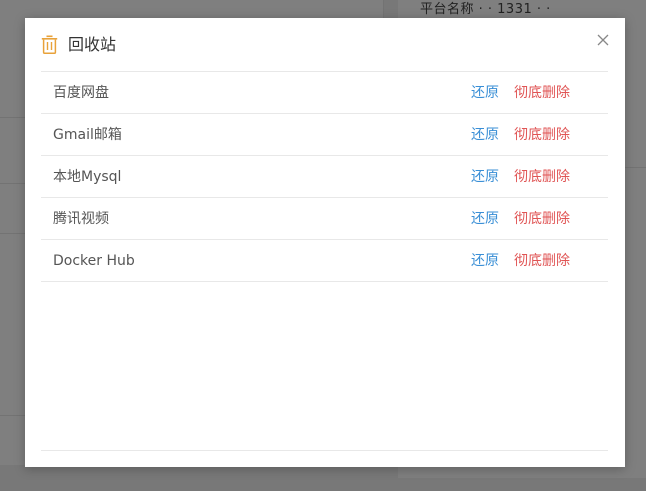 The image size is (646, 491). I want to click on dialog-footer-divider, so click(324, 450).